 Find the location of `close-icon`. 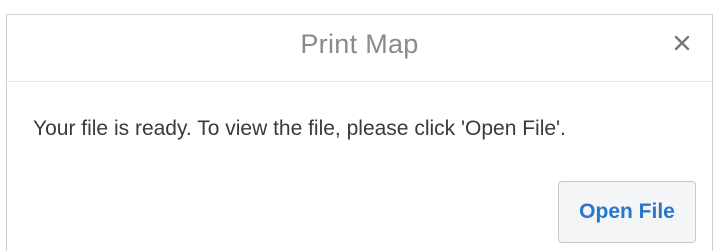

close-icon is located at coordinates (682, 45).